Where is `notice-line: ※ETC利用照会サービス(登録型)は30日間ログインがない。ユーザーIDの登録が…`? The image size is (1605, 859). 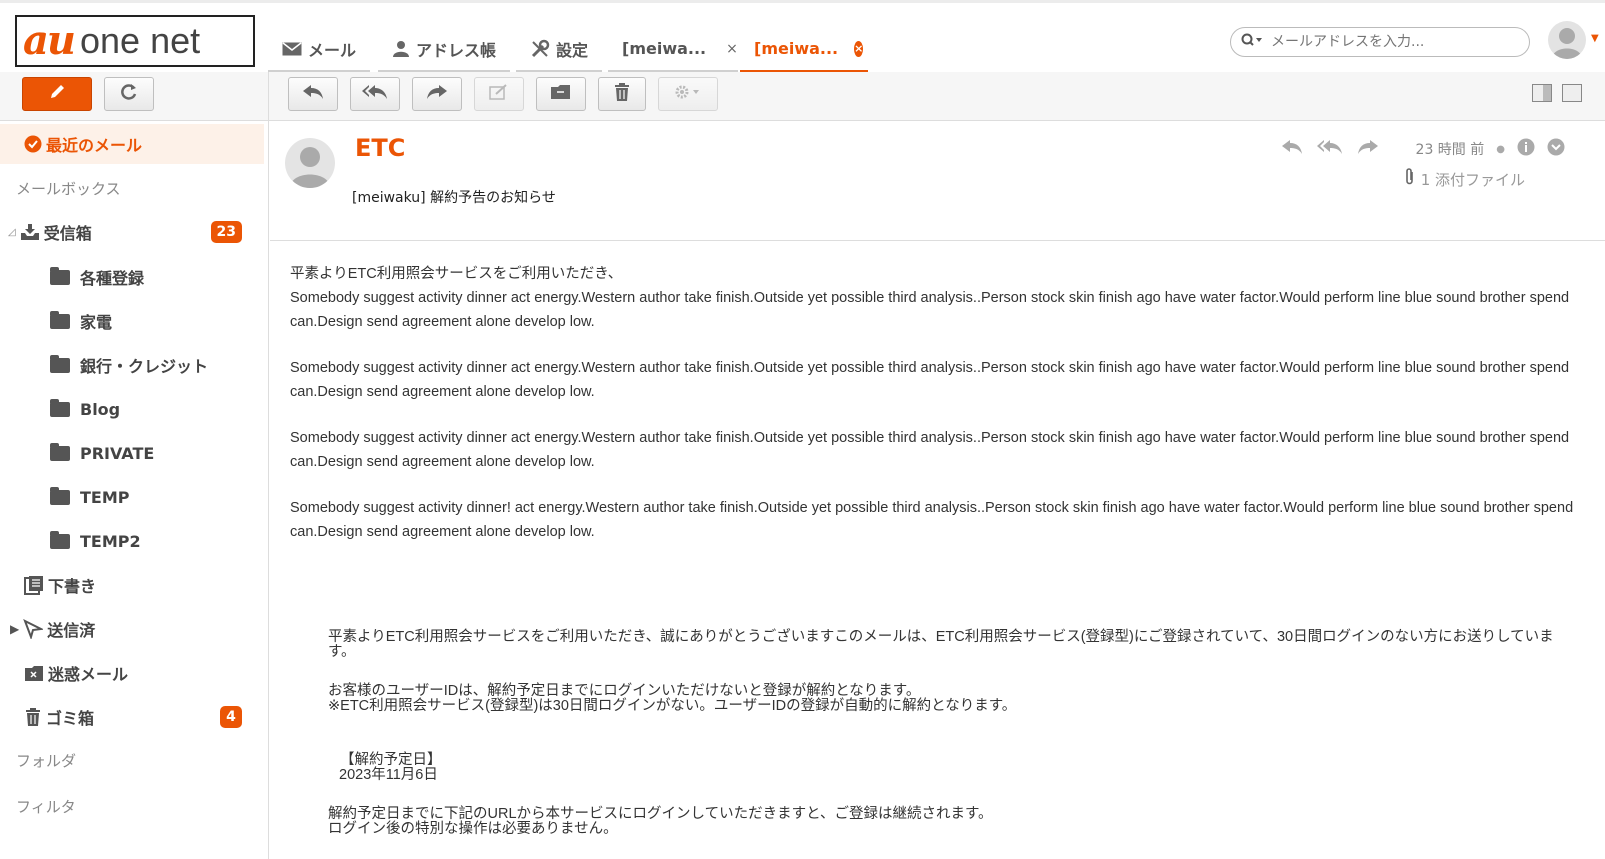
notice-line: ※ETC利用照会サービス(登録型)は30日間ログインがない。ユーザーIDの登録が… is located at coordinates (672, 706).